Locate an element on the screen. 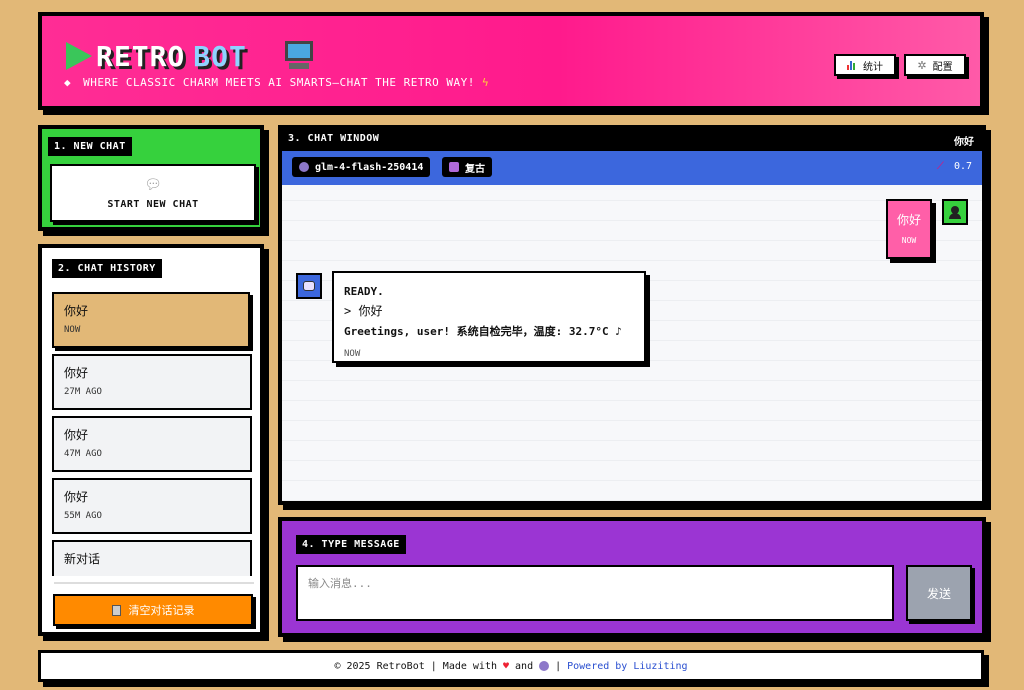 This screenshot has width=1024, height=690. computer-icon is located at coordinates (299, 56).